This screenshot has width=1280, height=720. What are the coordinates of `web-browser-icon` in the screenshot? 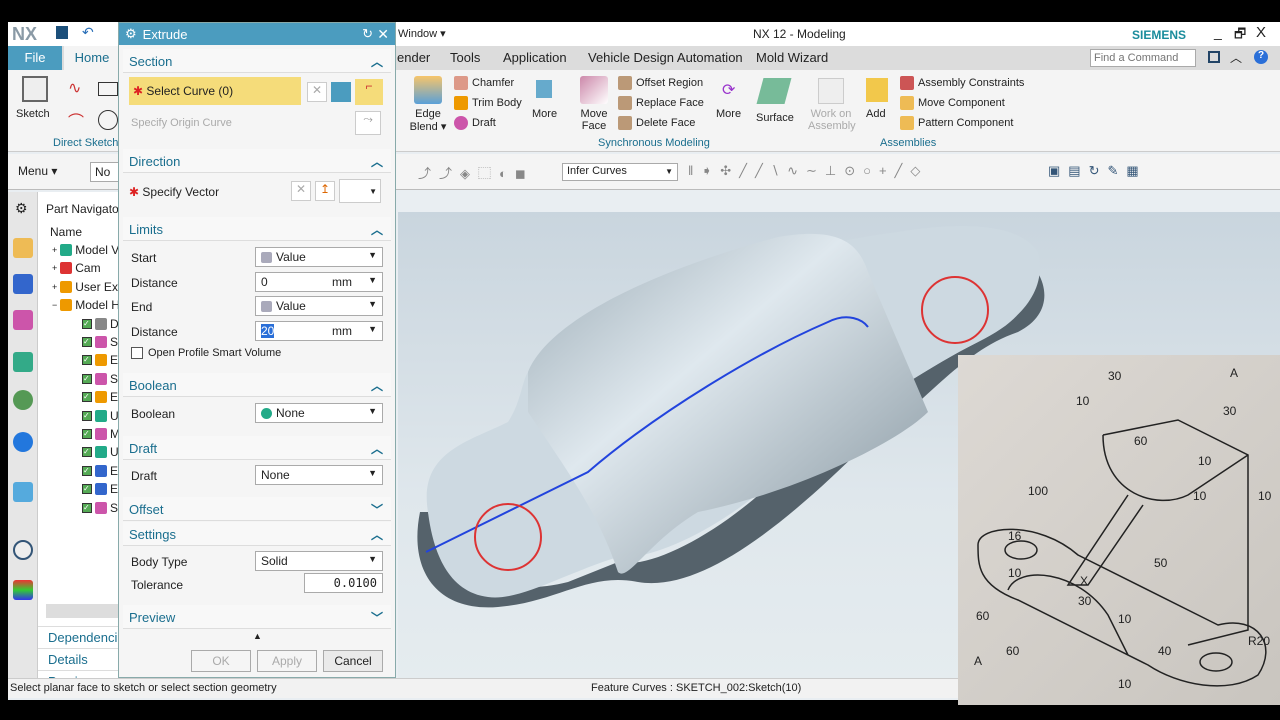 It's located at (23, 492).